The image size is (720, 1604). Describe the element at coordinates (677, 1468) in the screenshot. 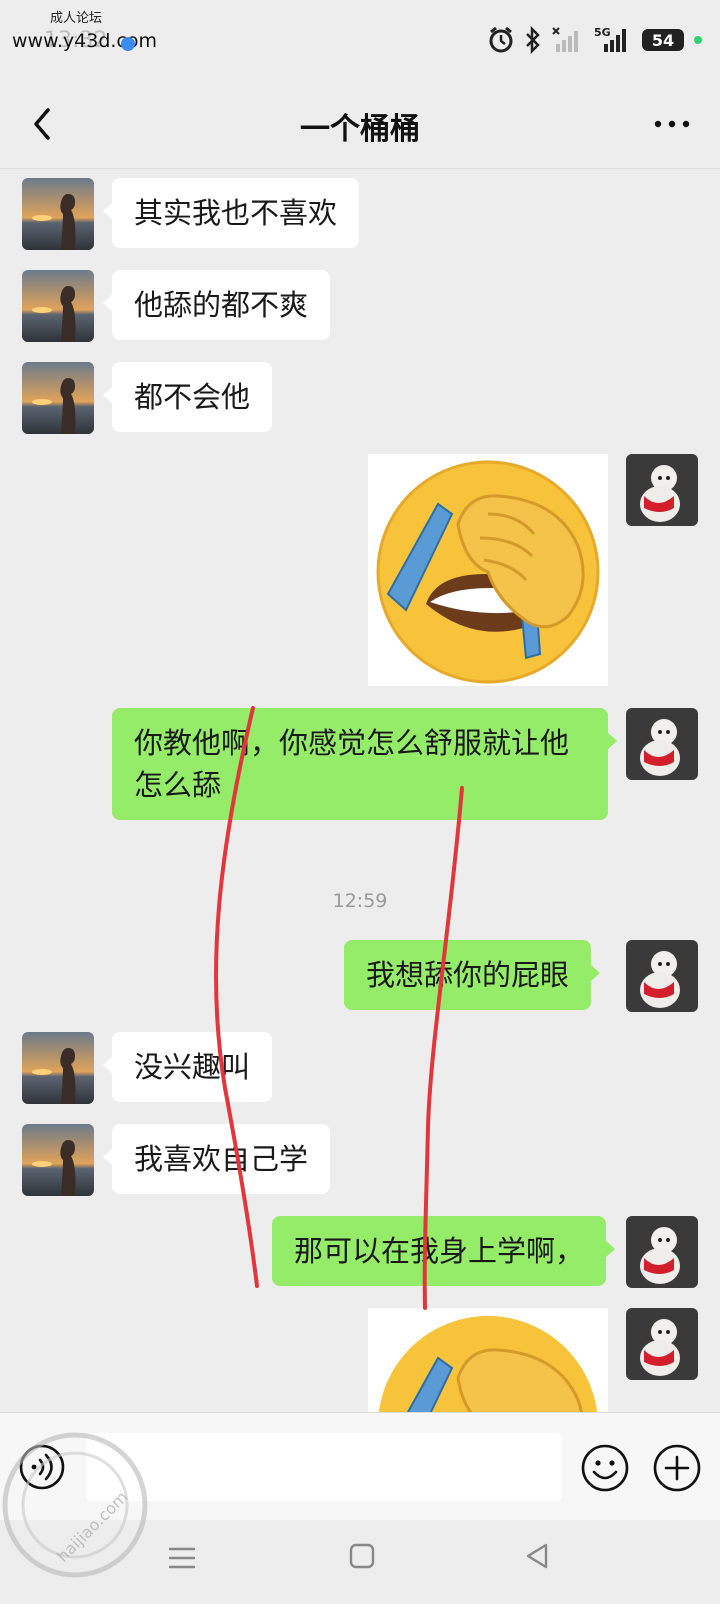

I see `plus-icon` at that location.